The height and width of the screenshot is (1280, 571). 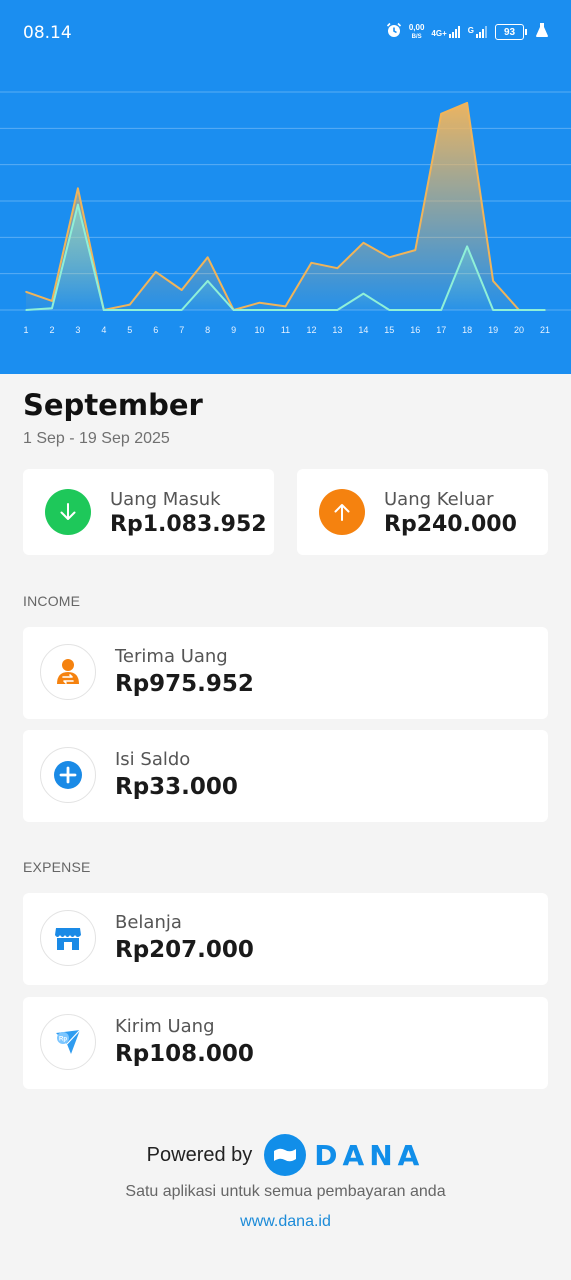 I want to click on income-item-label: Terima Uang, so click(x=171, y=656).